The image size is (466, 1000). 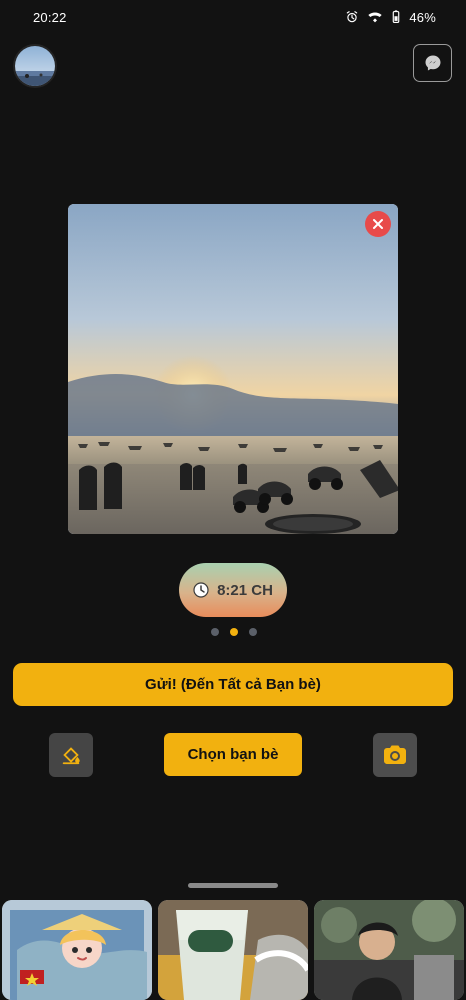 I want to click on battery-percentage: 46%, so click(x=422, y=17).